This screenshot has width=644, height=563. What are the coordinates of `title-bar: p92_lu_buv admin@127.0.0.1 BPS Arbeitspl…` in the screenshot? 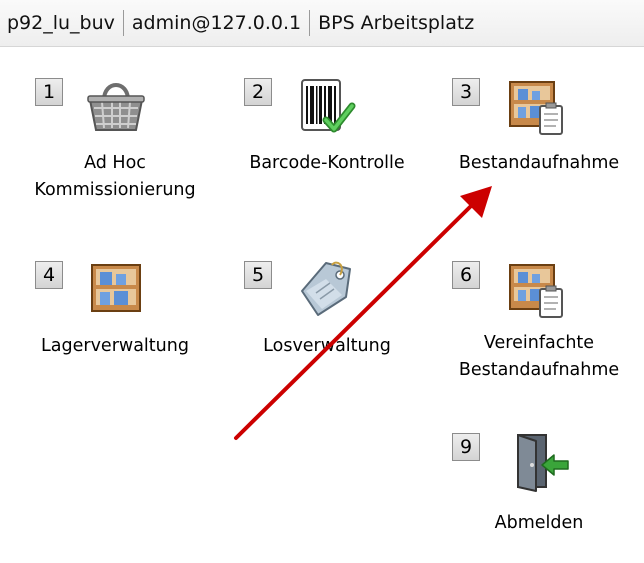 It's located at (322, 23).